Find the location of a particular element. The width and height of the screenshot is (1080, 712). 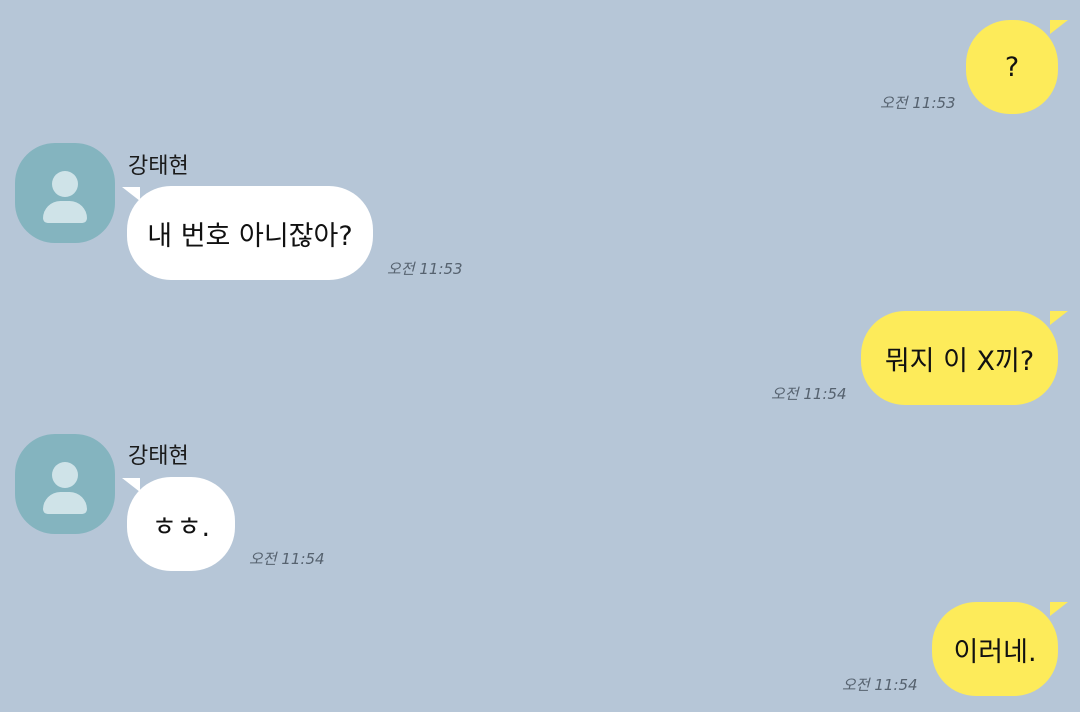

message-bubble: 이러네. is located at coordinates (995, 649).